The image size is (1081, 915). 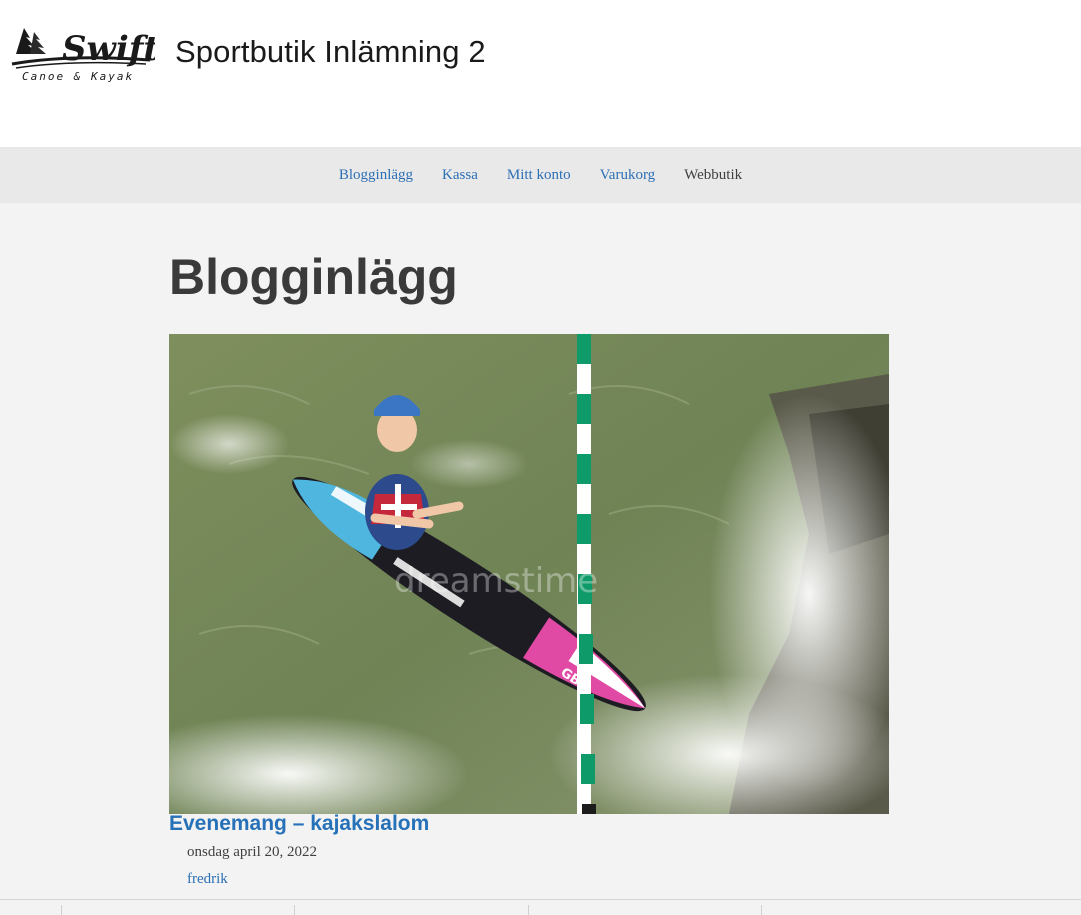 What do you see at coordinates (460, 175) in the screenshot?
I see `nav-item-kassa: Kassa` at bounding box center [460, 175].